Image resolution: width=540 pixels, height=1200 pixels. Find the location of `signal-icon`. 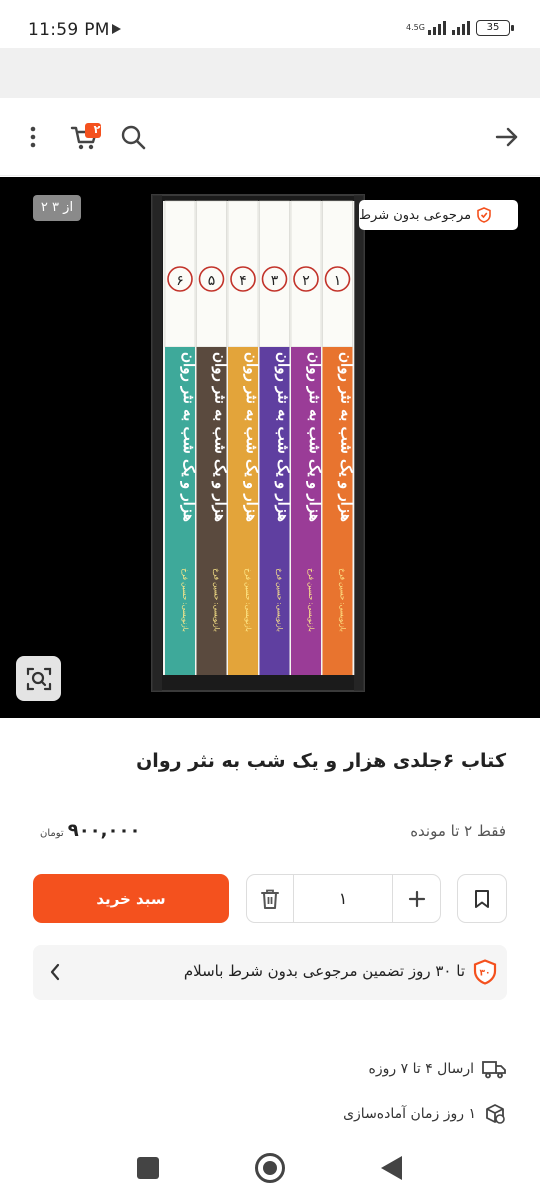

signal-icon is located at coordinates (437, 28).